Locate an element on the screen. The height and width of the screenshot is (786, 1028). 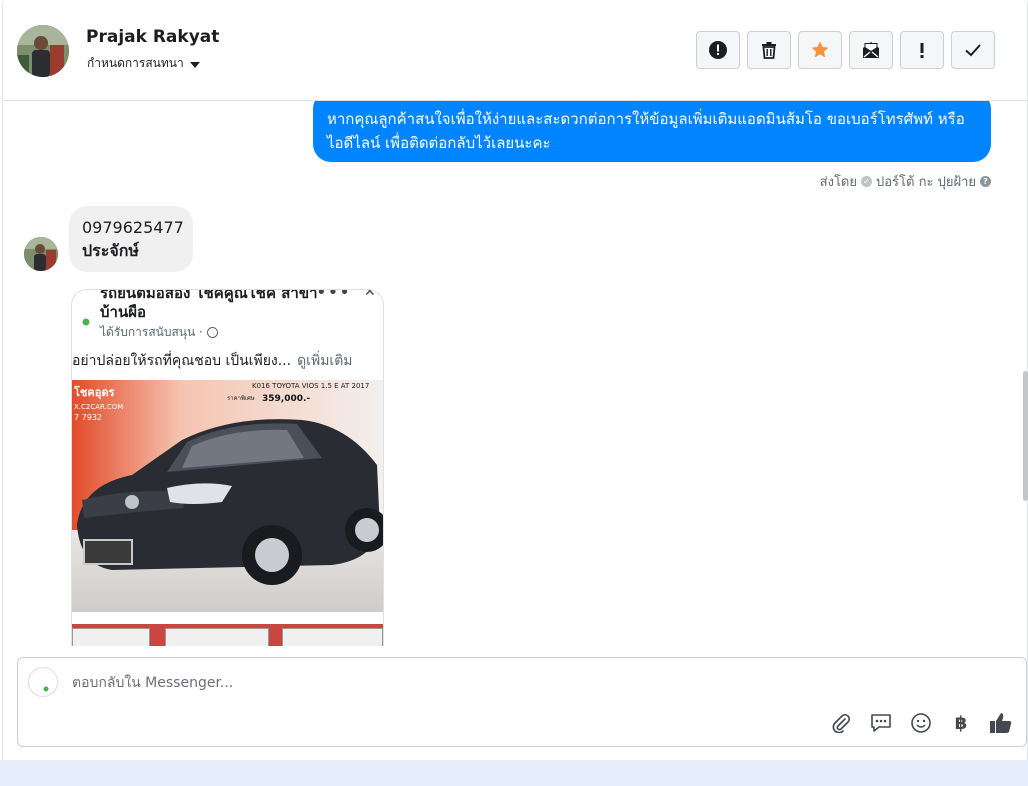
contact-name: Prajak Rakyat is located at coordinates (153, 37).